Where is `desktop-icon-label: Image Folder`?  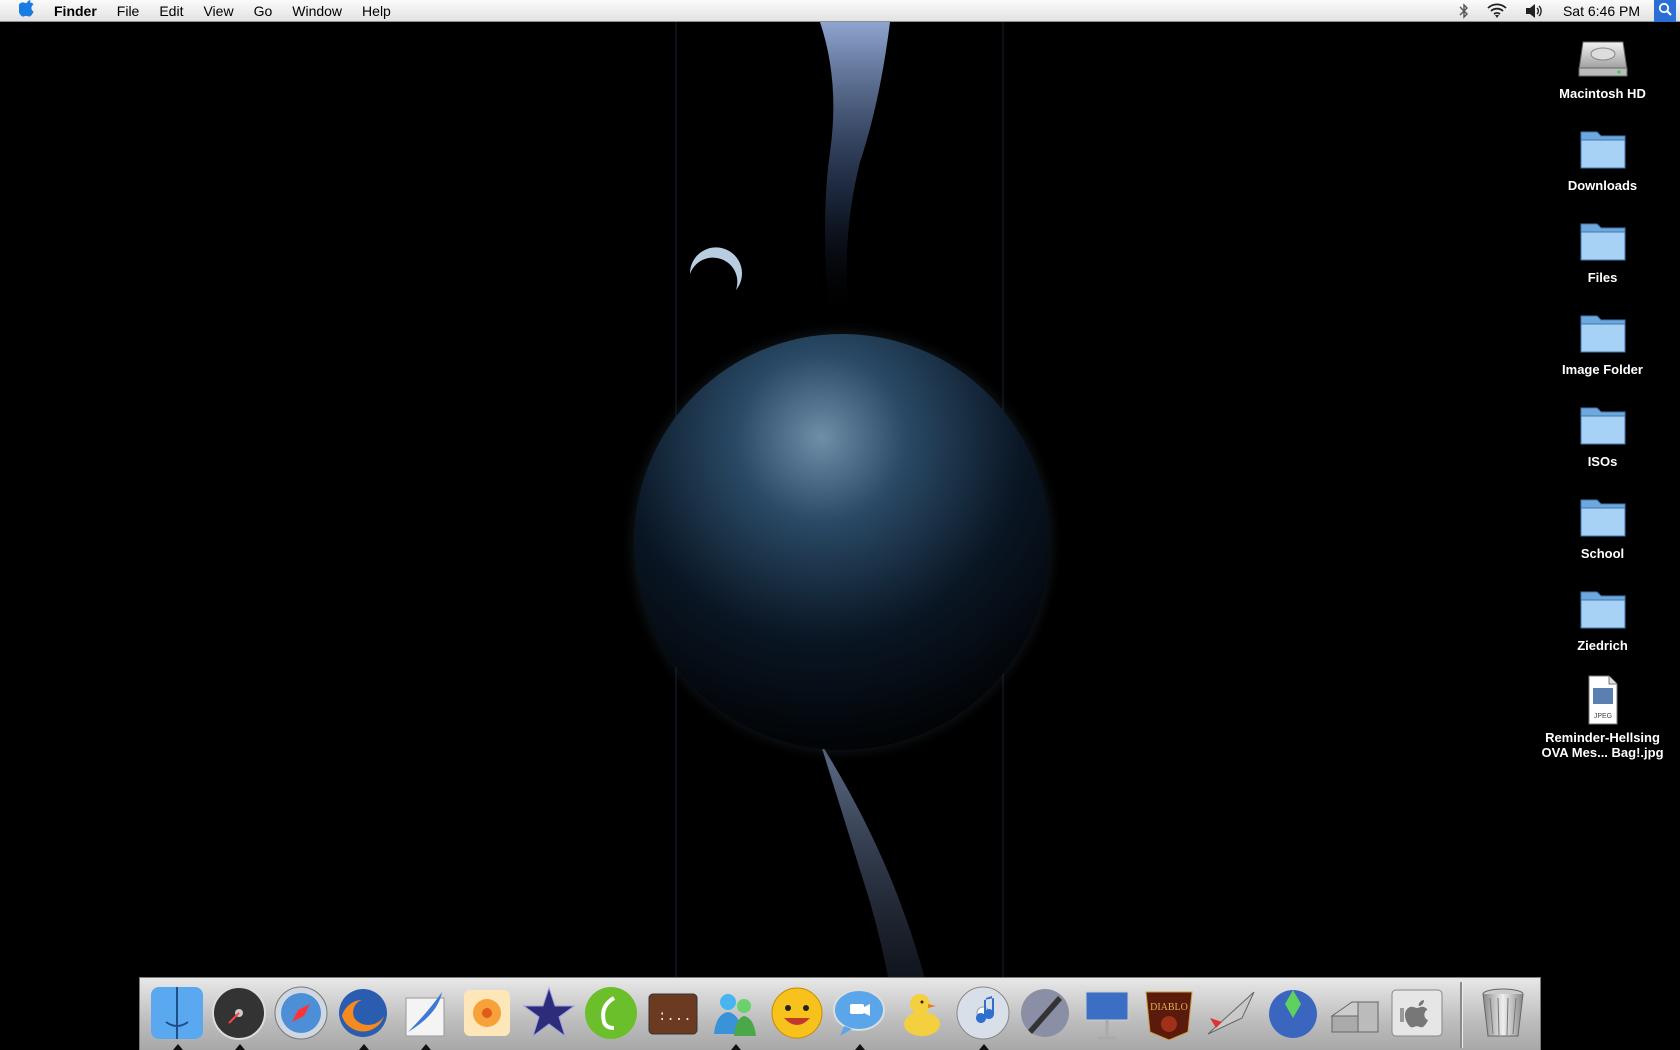 desktop-icon-label: Image Folder is located at coordinates (1602, 369).